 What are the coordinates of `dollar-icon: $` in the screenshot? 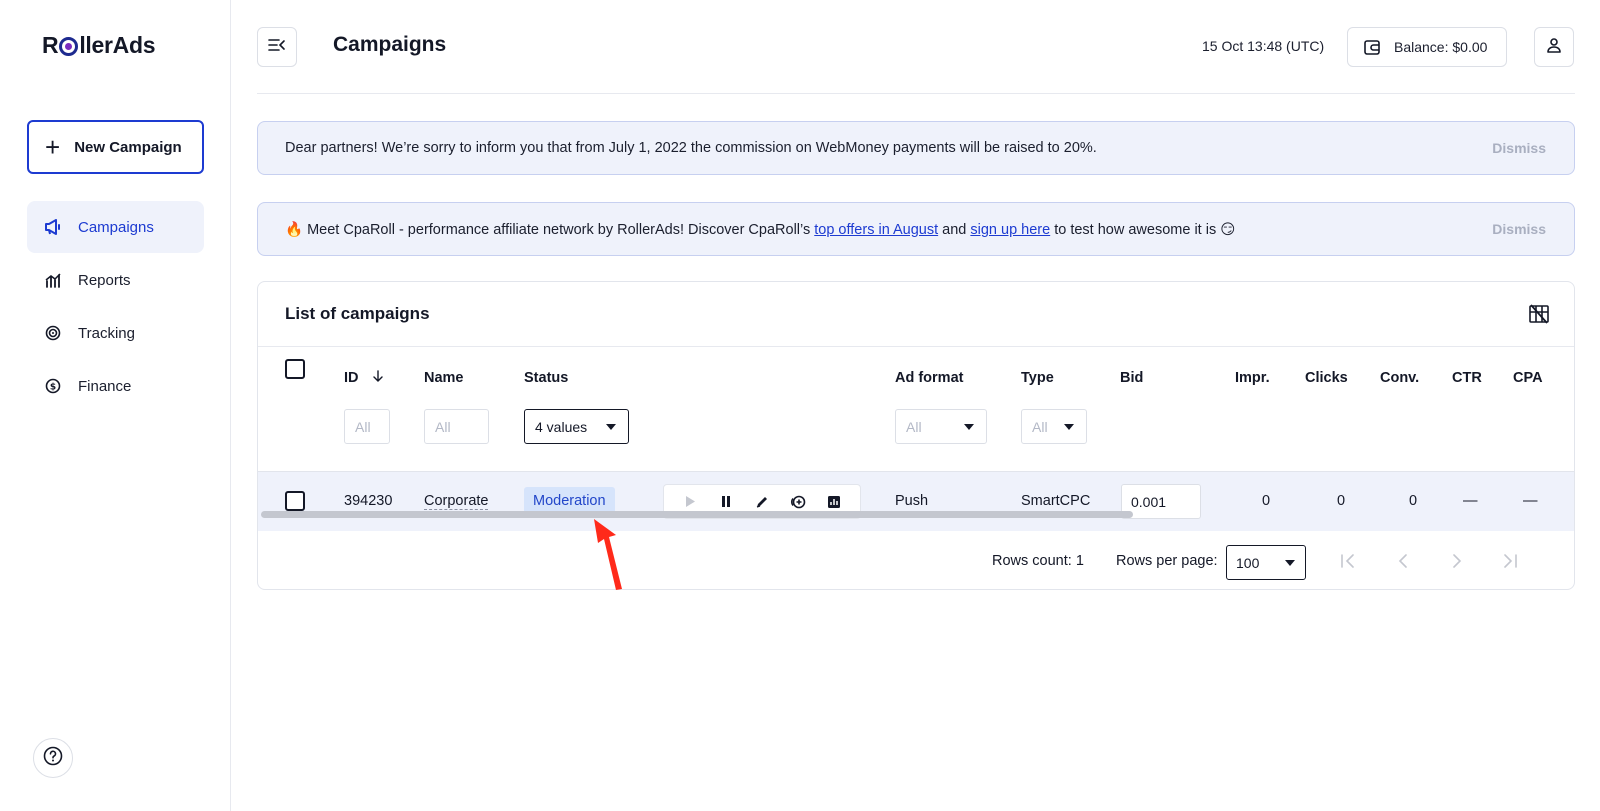 It's located at (53, 386).